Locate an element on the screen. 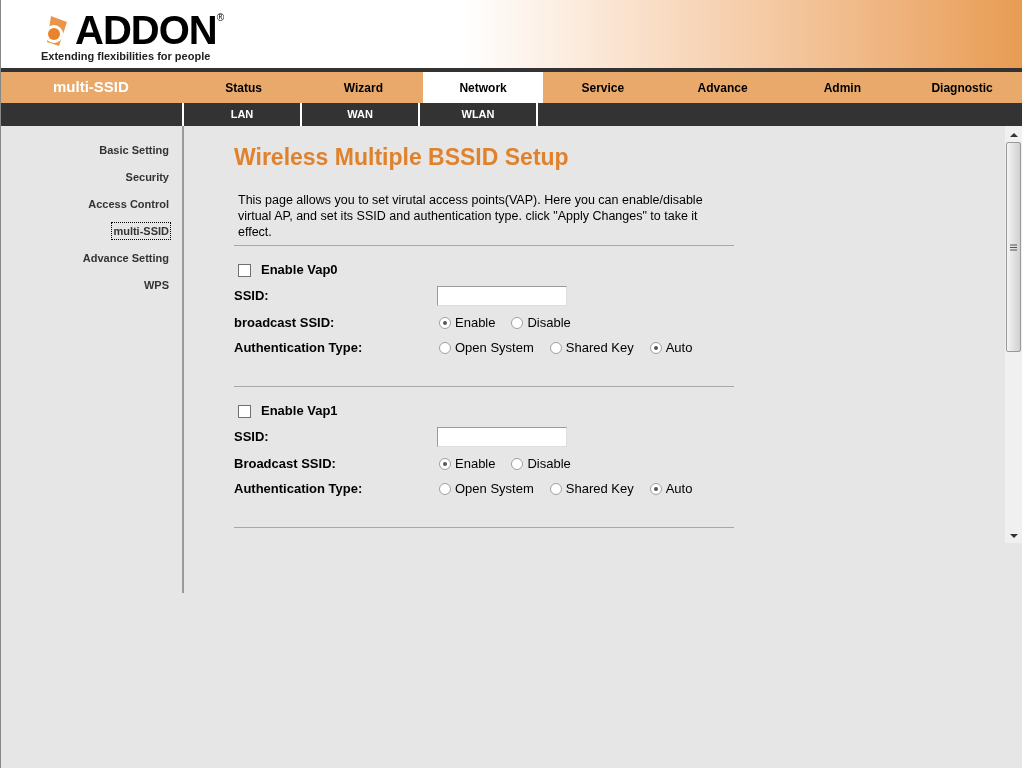 The height and width of the screenshot is (768, 1022). scroll-down-icon is located at coordinates (1013, 536).